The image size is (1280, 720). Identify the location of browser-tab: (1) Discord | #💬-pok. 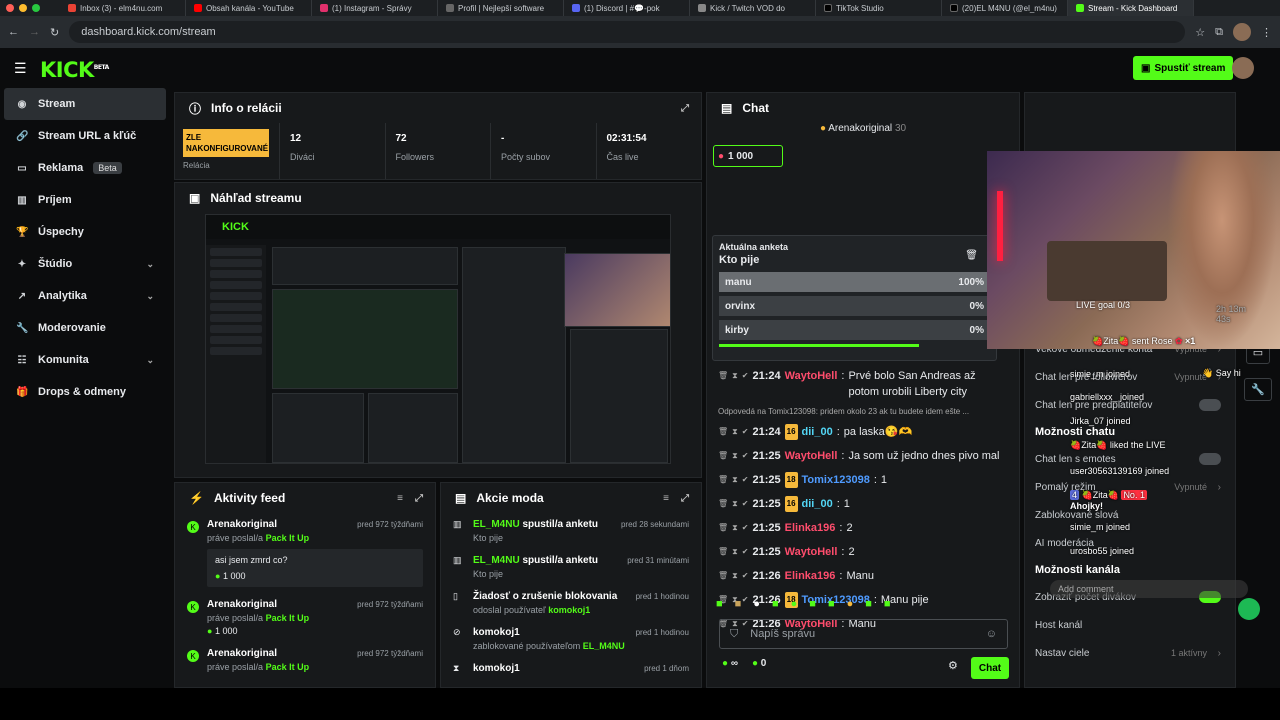
(627, 8).